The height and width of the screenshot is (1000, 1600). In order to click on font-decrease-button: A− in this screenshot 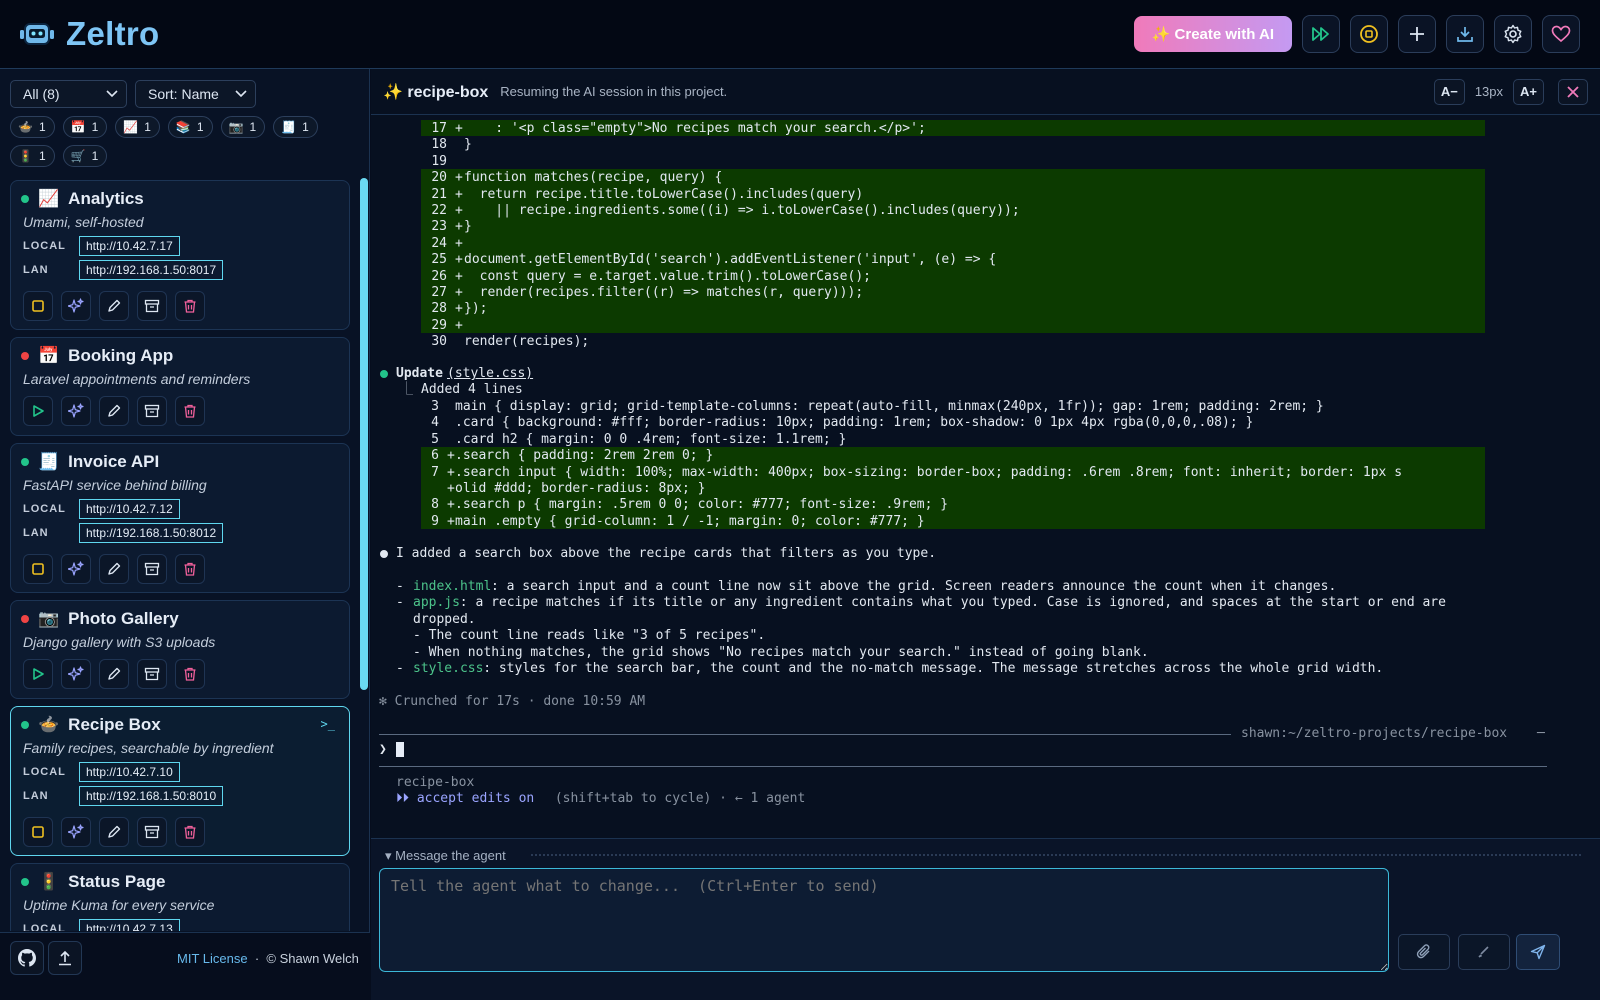, I will do `click(1449, 91)`.